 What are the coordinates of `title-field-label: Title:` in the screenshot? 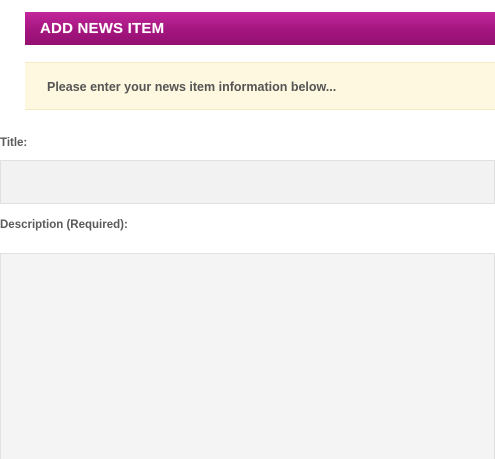 It's located at (14, 143).